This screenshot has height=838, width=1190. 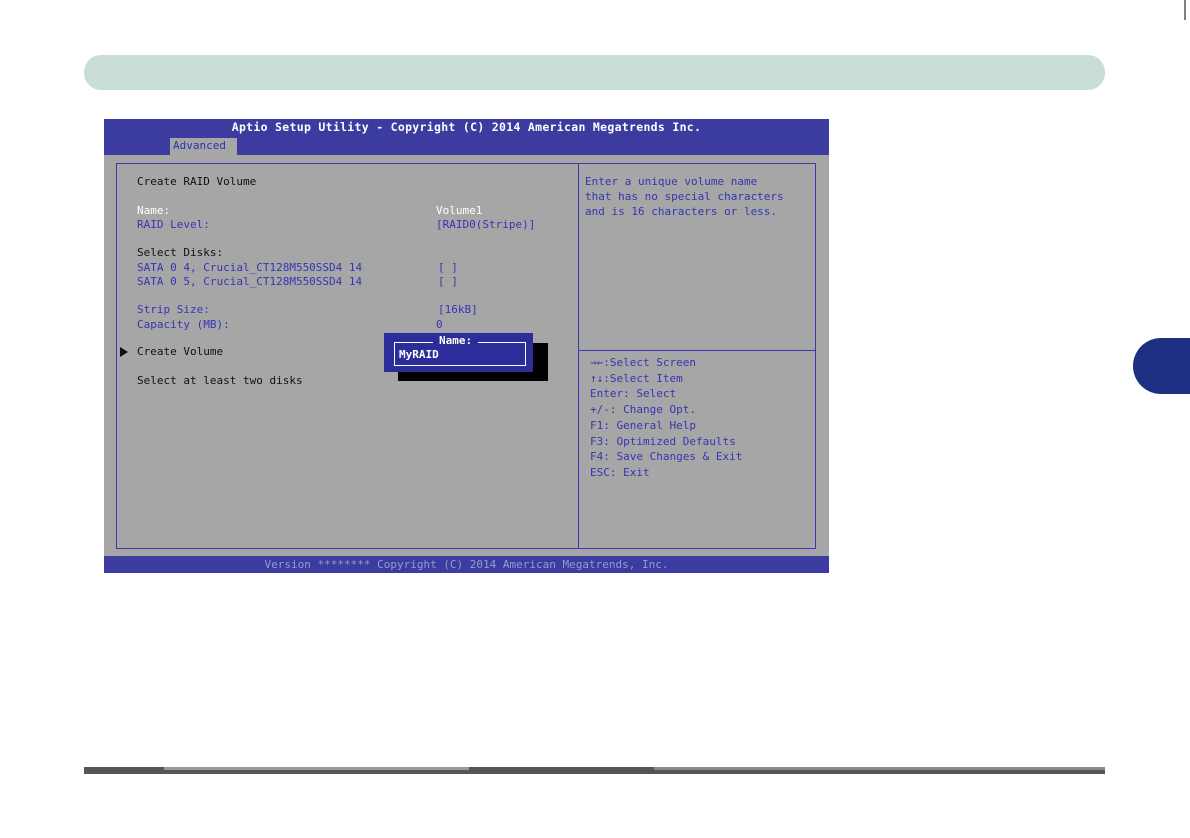 What do you see at coordinates (1185, 10) in the screenshot?
I see `crop-mark` at bounding box center [1185, 10].